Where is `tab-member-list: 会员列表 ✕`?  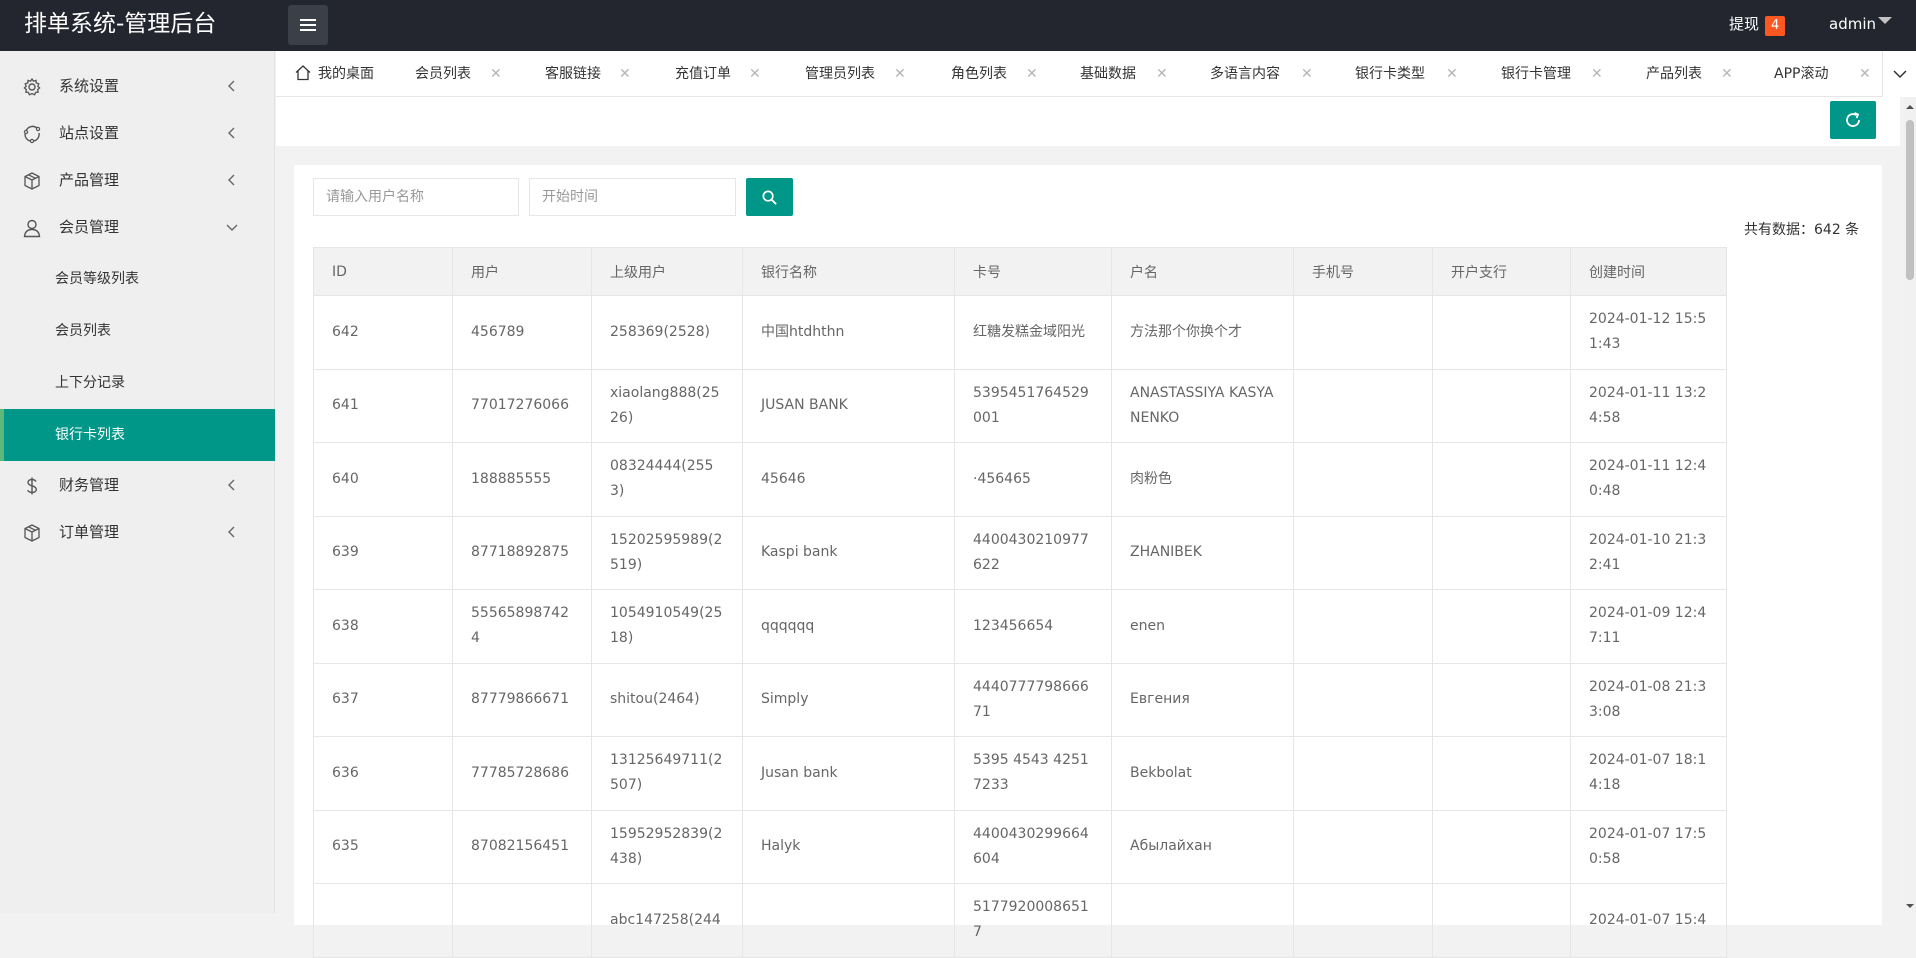
tab-member-list: 会员列表 ✕ is located at coordinates (465, 73).